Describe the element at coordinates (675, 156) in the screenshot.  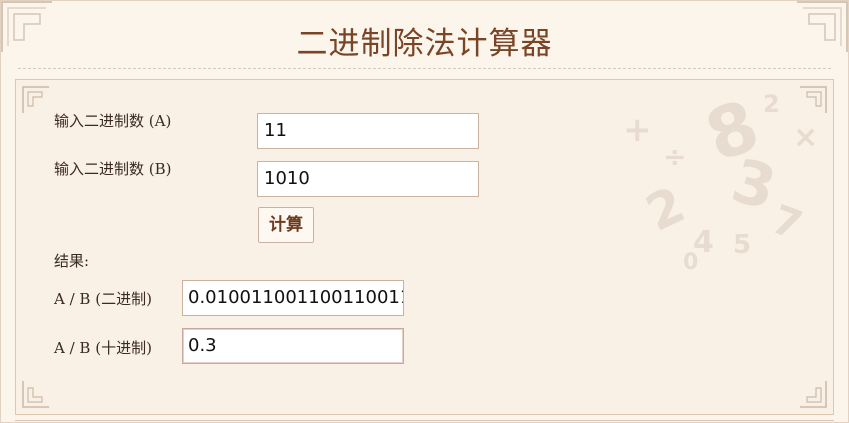
I see `deco-glyph: ÷` at that location.